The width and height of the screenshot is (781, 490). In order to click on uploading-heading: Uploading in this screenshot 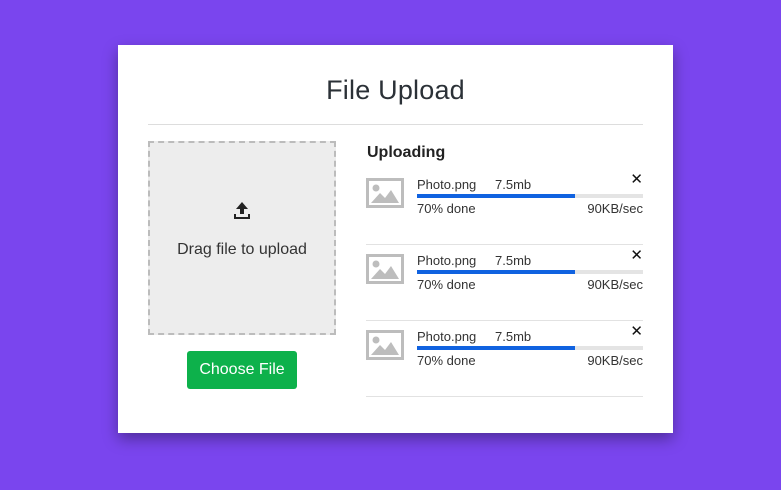, I will do `click(406, 152)`.